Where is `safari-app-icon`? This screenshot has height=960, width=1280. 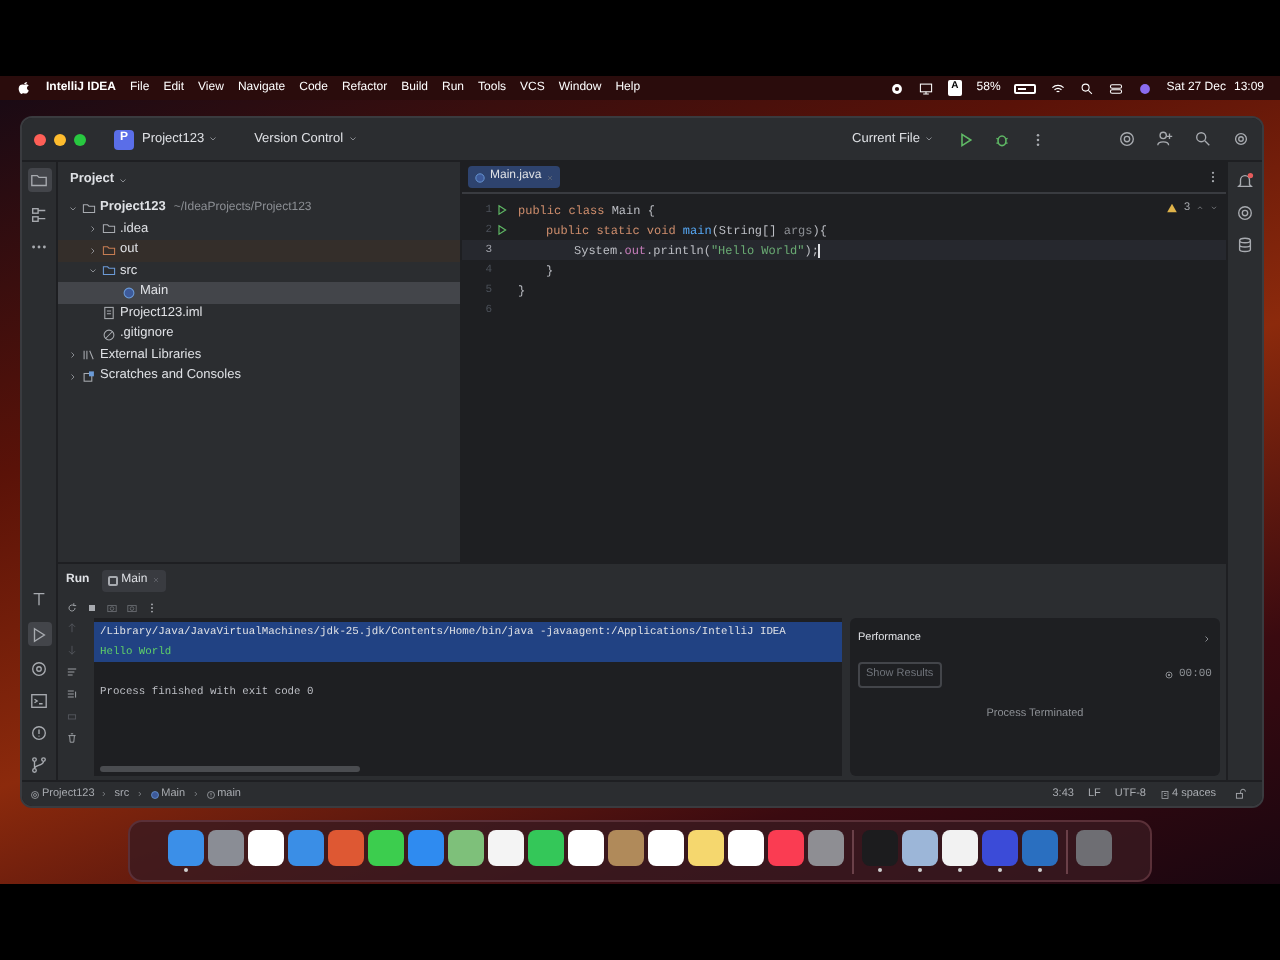 safari-app-icon is located at coordinates (306, 848).